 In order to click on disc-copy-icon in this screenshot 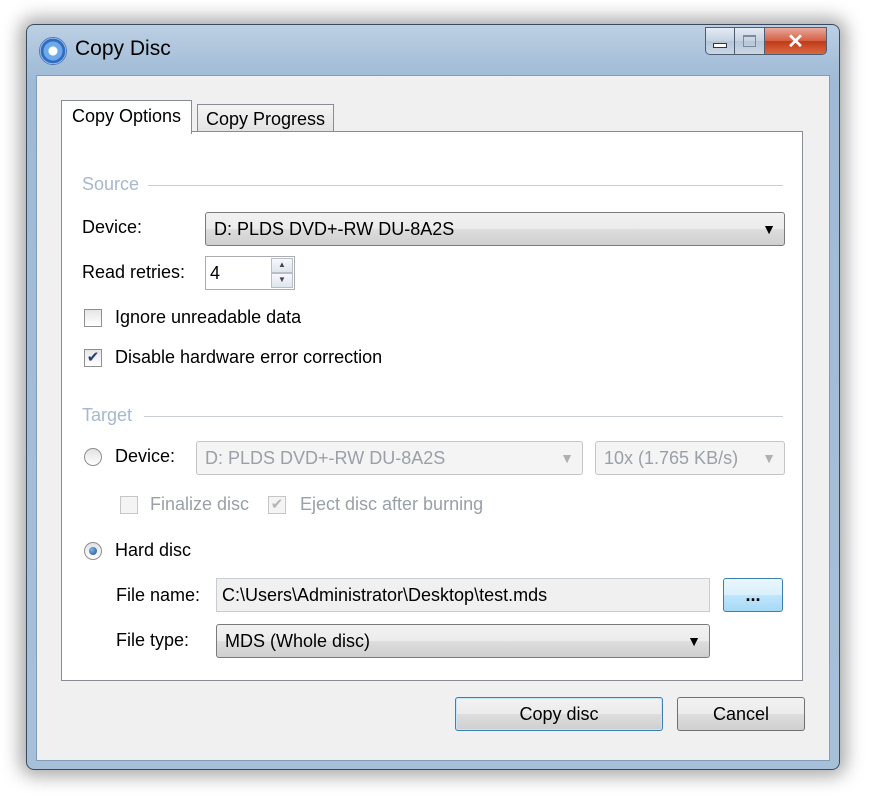, I will do `click(53, 51)`.